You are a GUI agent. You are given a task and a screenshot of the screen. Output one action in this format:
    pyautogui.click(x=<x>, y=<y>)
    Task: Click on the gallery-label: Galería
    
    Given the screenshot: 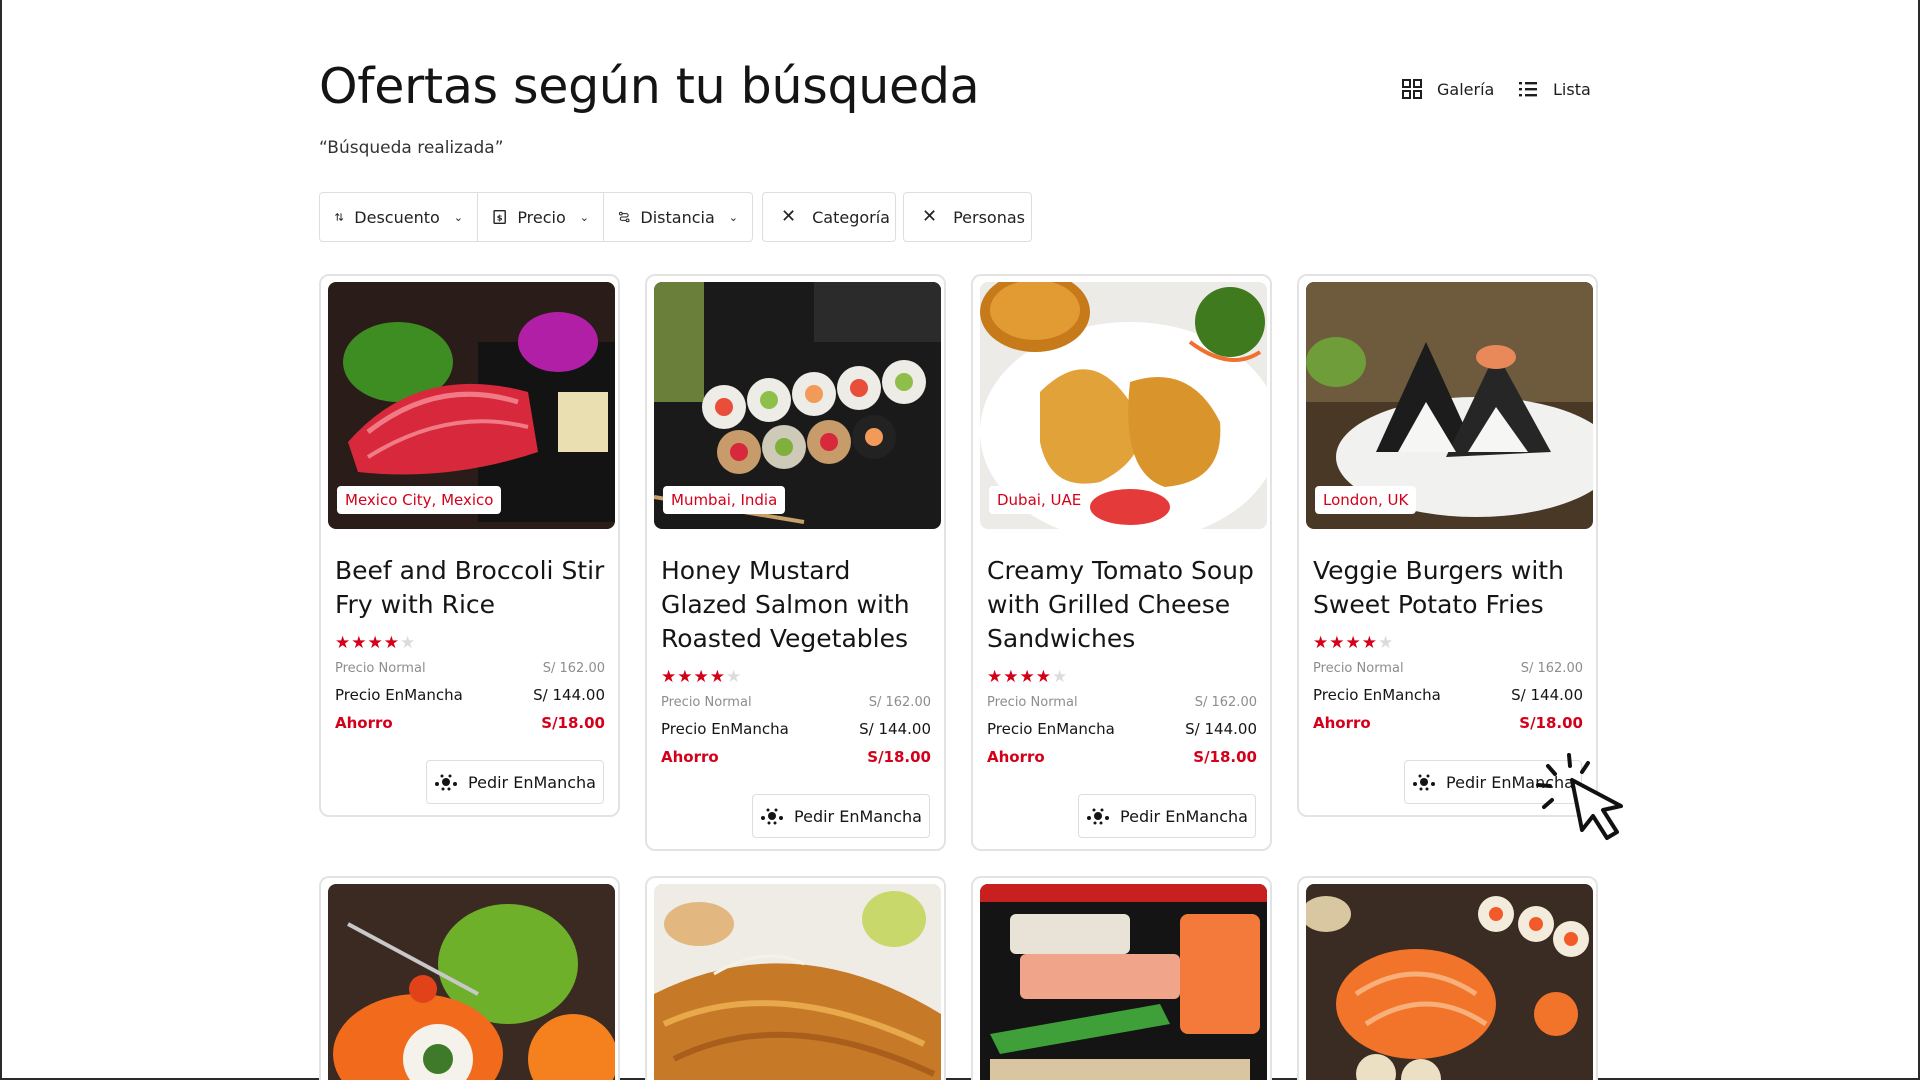 What is the action you would take?
    pyautogui.click(x=1466, y=89)
    